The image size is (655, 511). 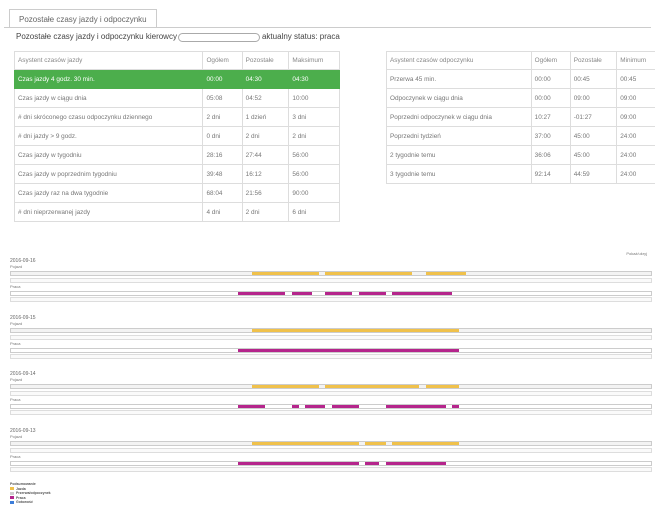 What do you see at coordinates (635, 60) in the screenshot?
I see `column-header: Minimum` at bounding box center [635, 60].